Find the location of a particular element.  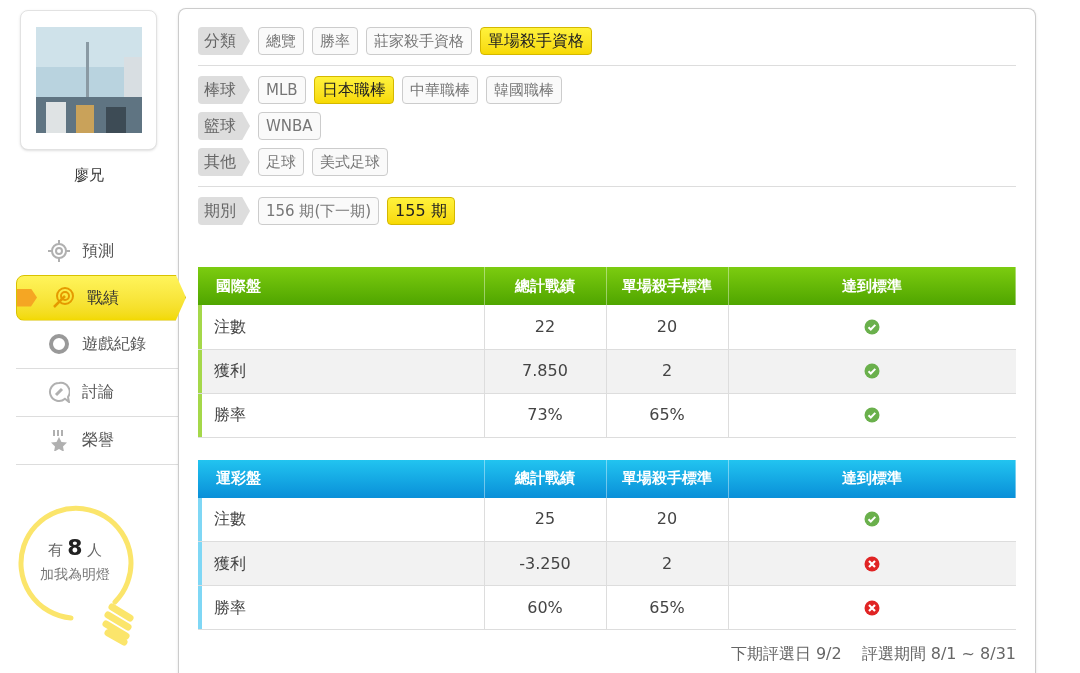

filter-label: 籃球 is located at coordinates (224, 126).